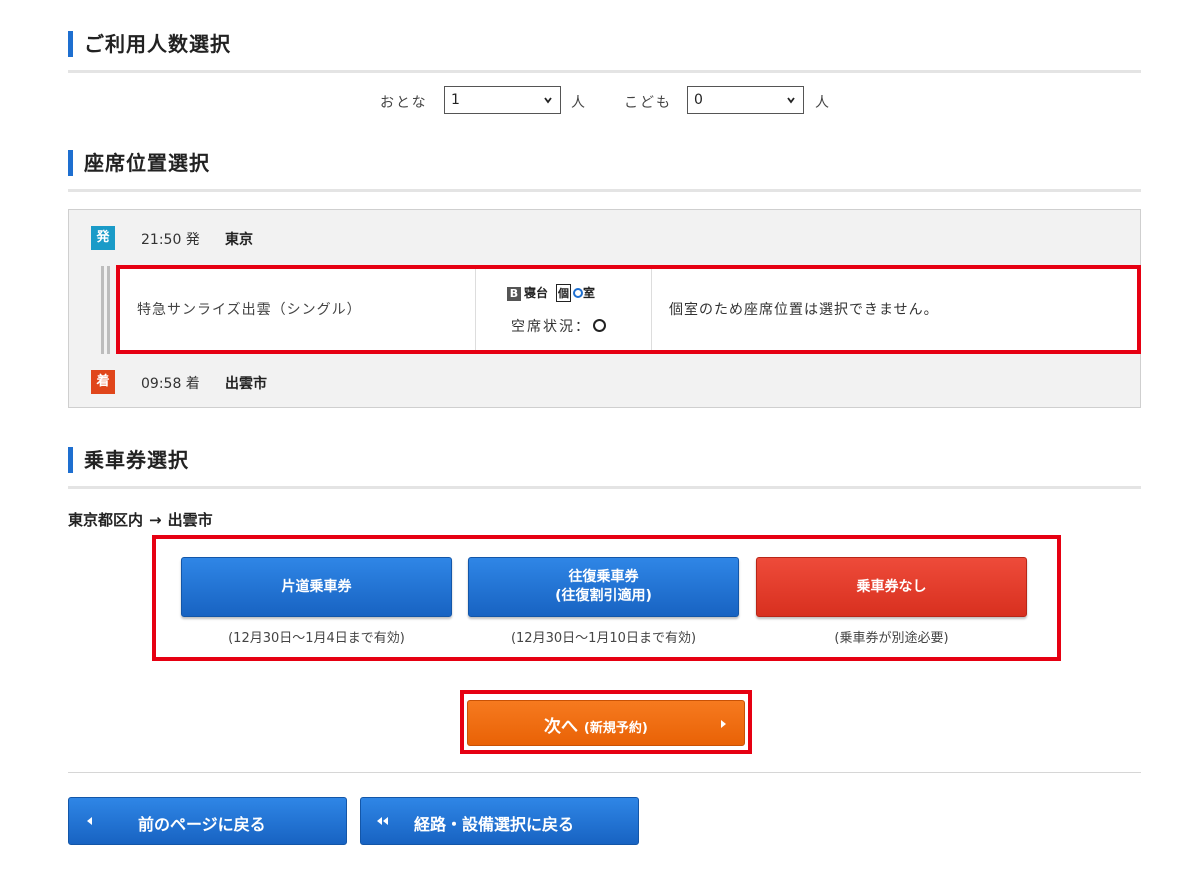 The height and width of the screenshot is (878, 1200). What do you see at coordinates (249, 310) in the screenshot?
I see `train-name: 特急サンライズ出雲（シングル）` at bounding box center [249, 310].